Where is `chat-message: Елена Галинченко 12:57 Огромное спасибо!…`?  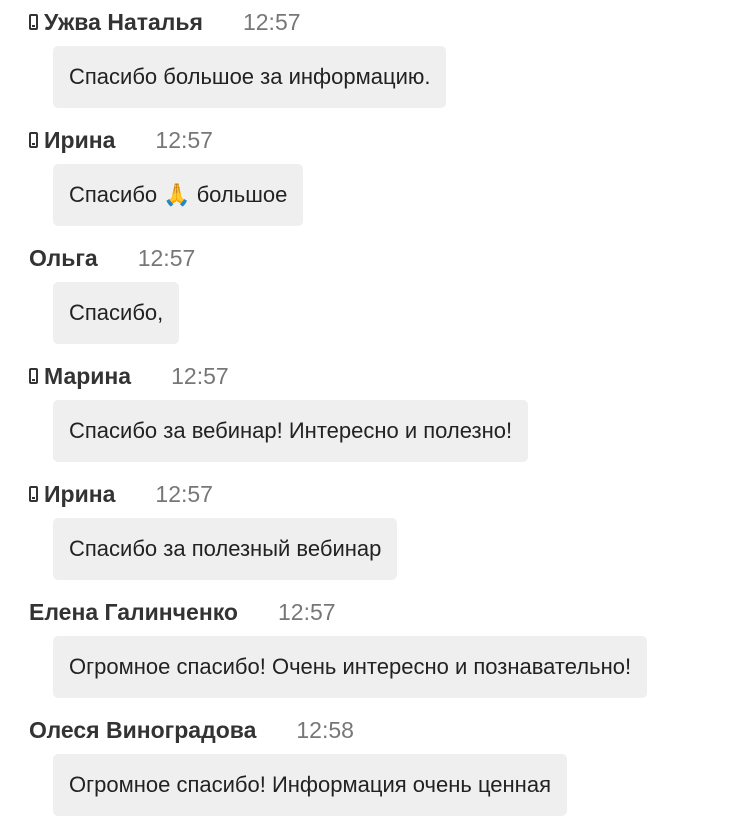 chat-message: Елена Галинченко 12:57 Огромное спасибо!… is located at coordinates (367, 653).